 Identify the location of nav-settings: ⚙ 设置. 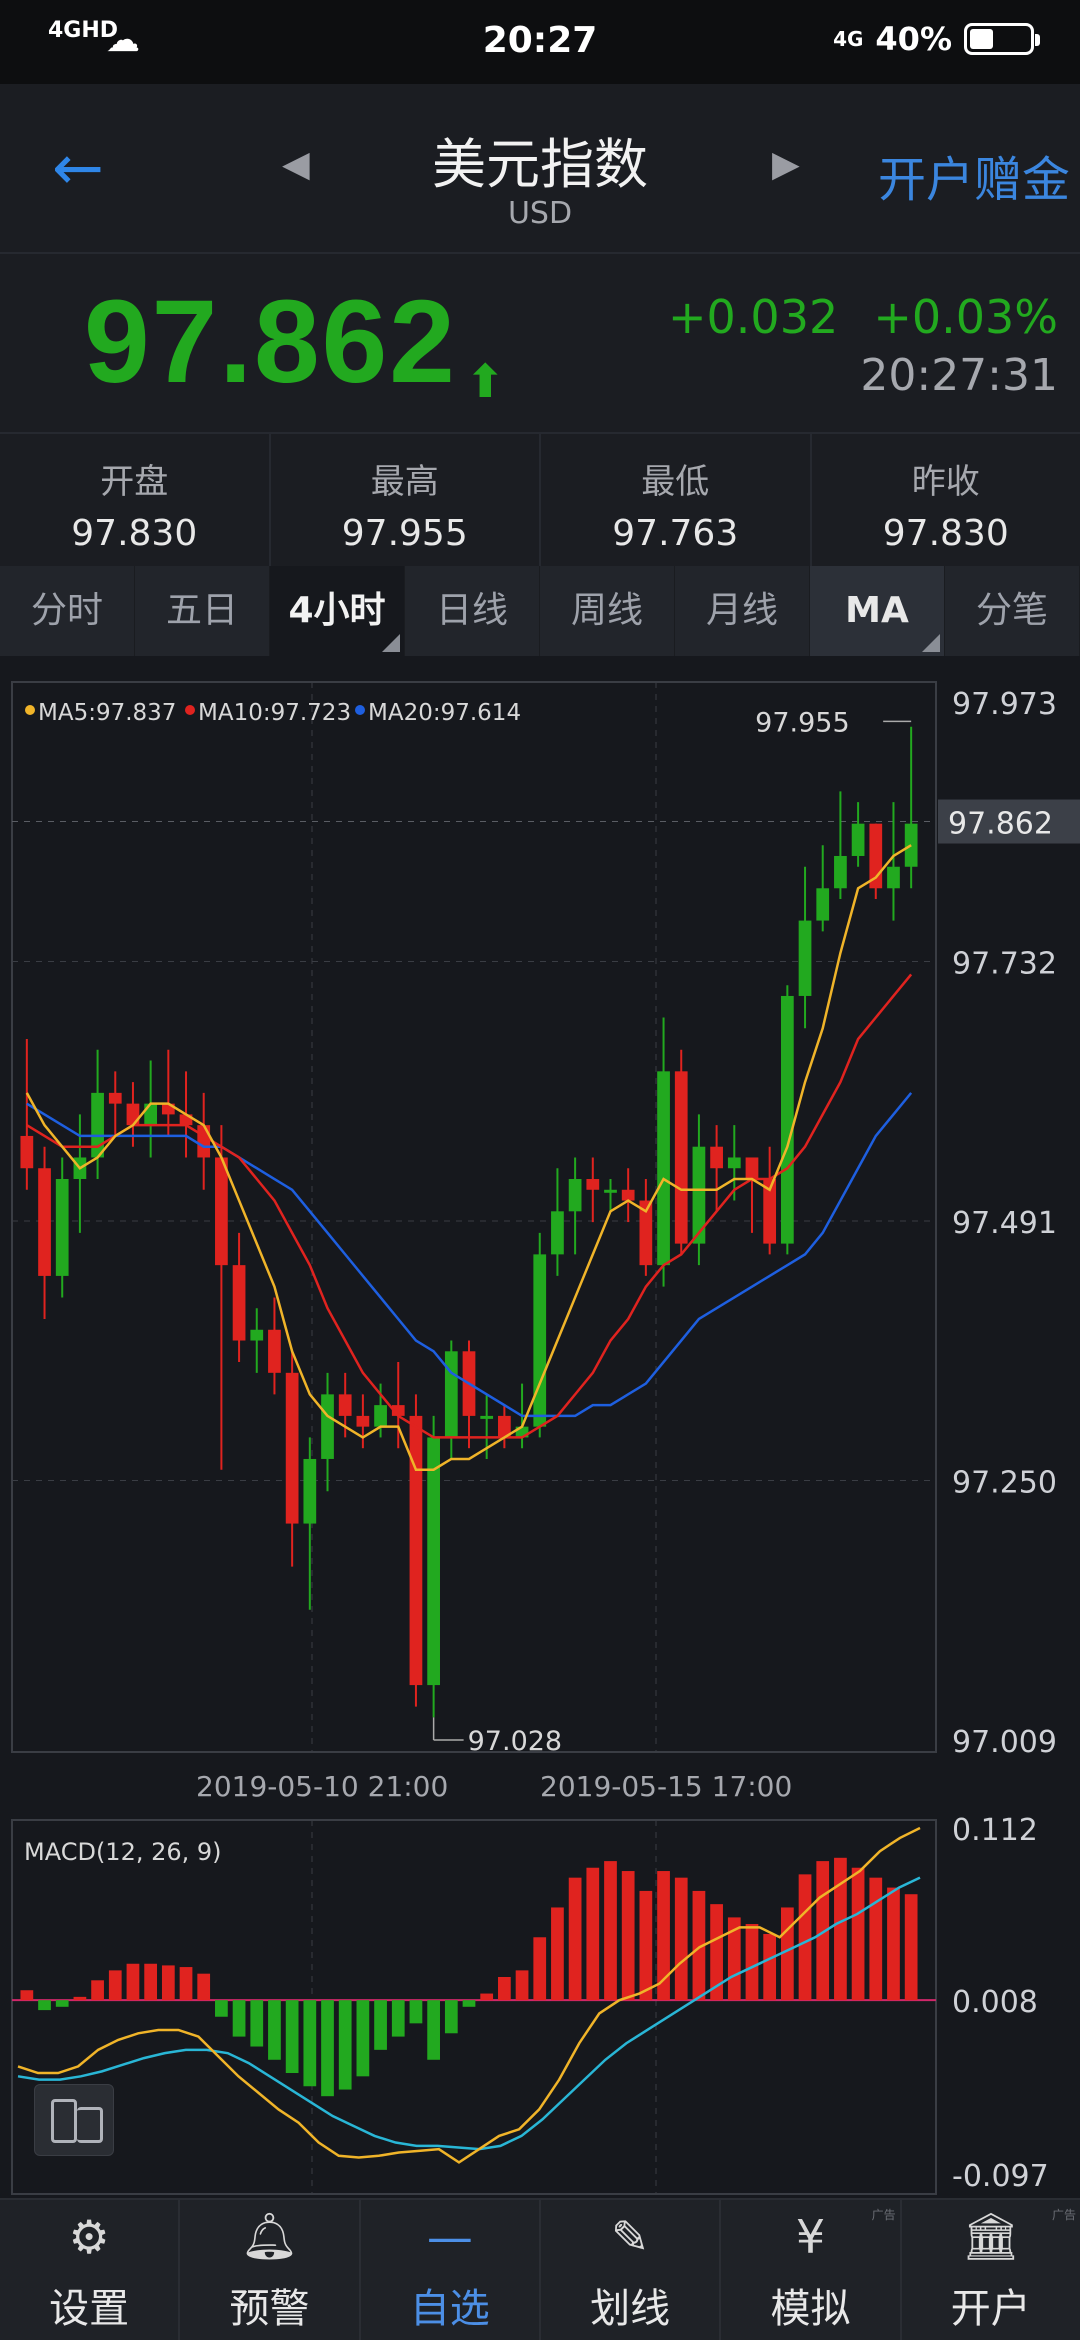
(90, 2270).